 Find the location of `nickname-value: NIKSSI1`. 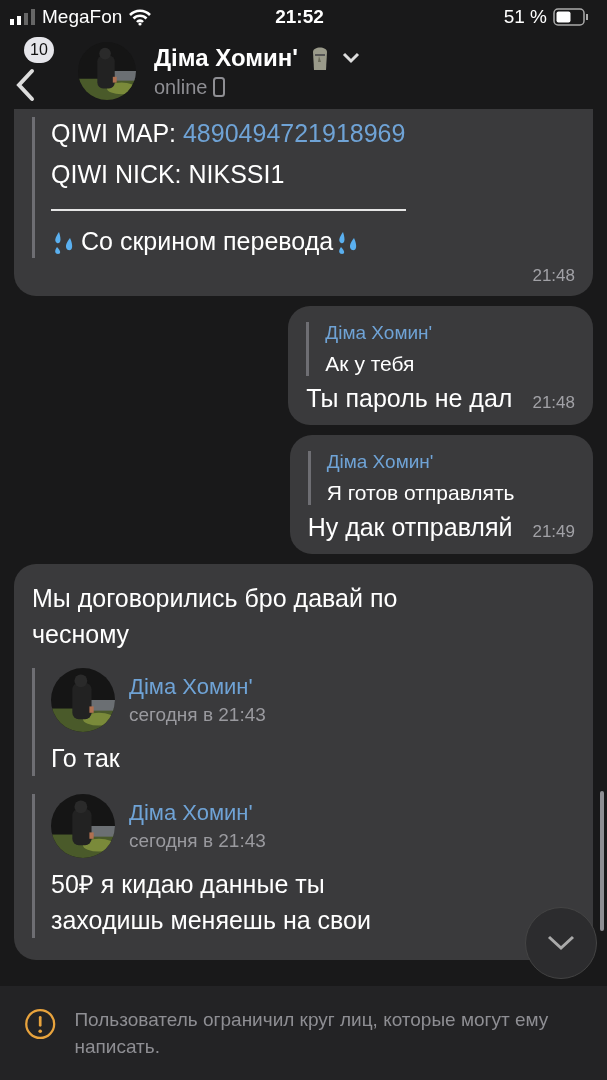

nickname-value: NIKSSI1 is located at coordinates (236, 174).